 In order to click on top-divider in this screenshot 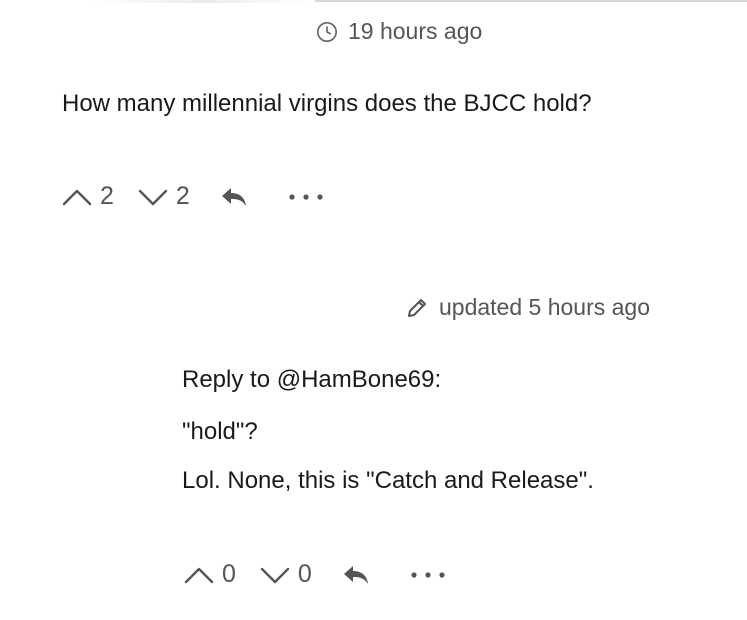, I will do `click(531, 1)`.